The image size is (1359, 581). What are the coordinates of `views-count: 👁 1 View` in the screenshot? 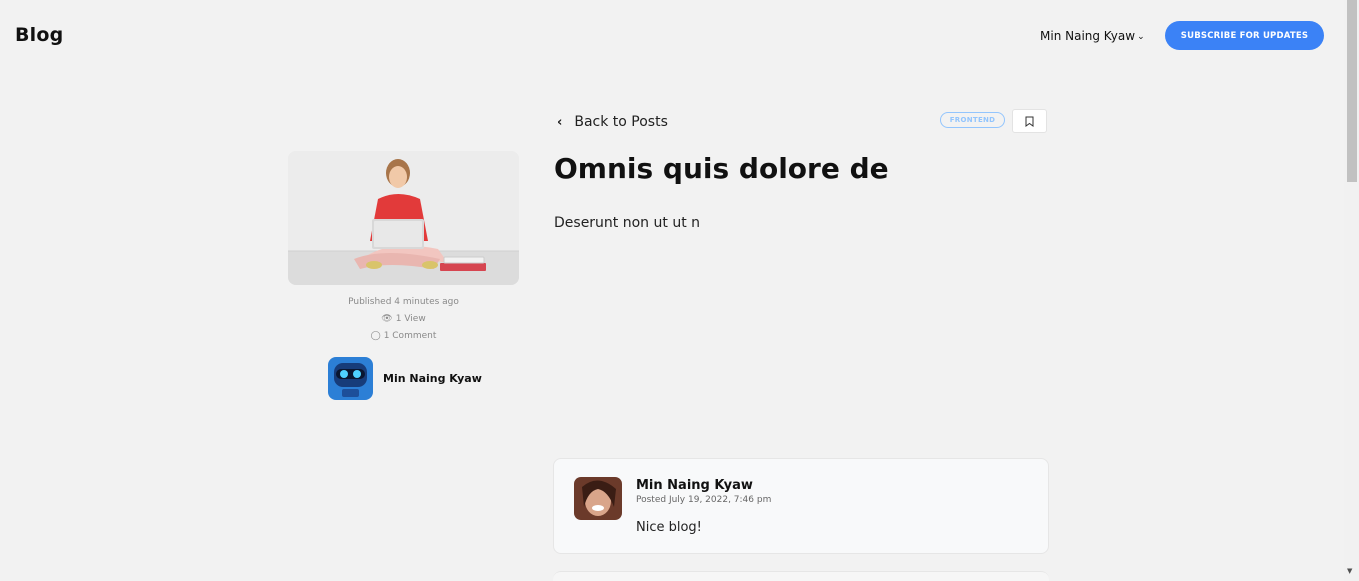 It's located at (403, 319).